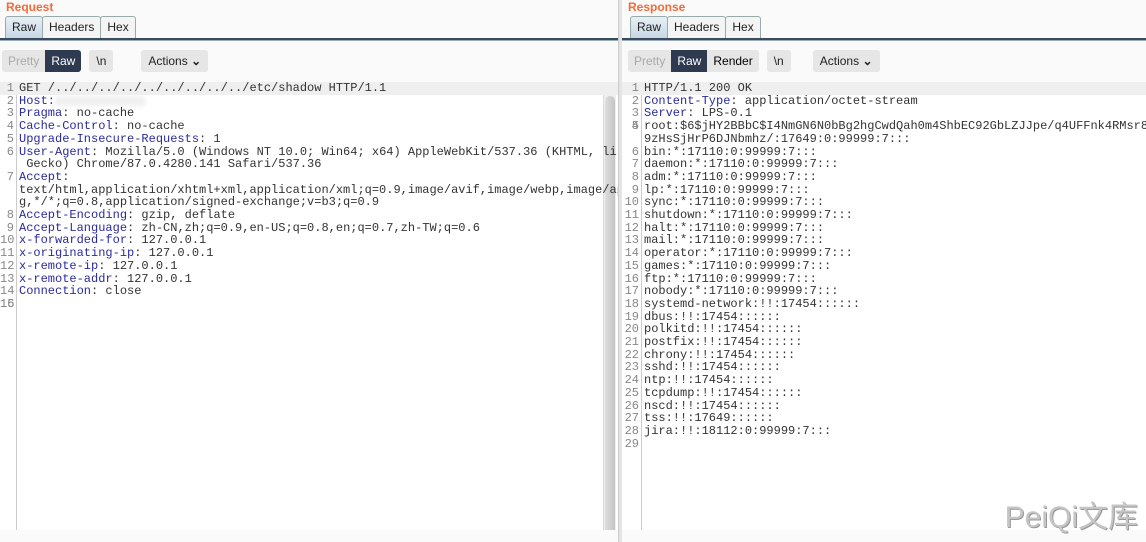 This screenshot has height=542, width=1146. What do you see at coordinates (631, 303) in the screenshot?
I see `line-number: 18` at bounding box center [631, 303].